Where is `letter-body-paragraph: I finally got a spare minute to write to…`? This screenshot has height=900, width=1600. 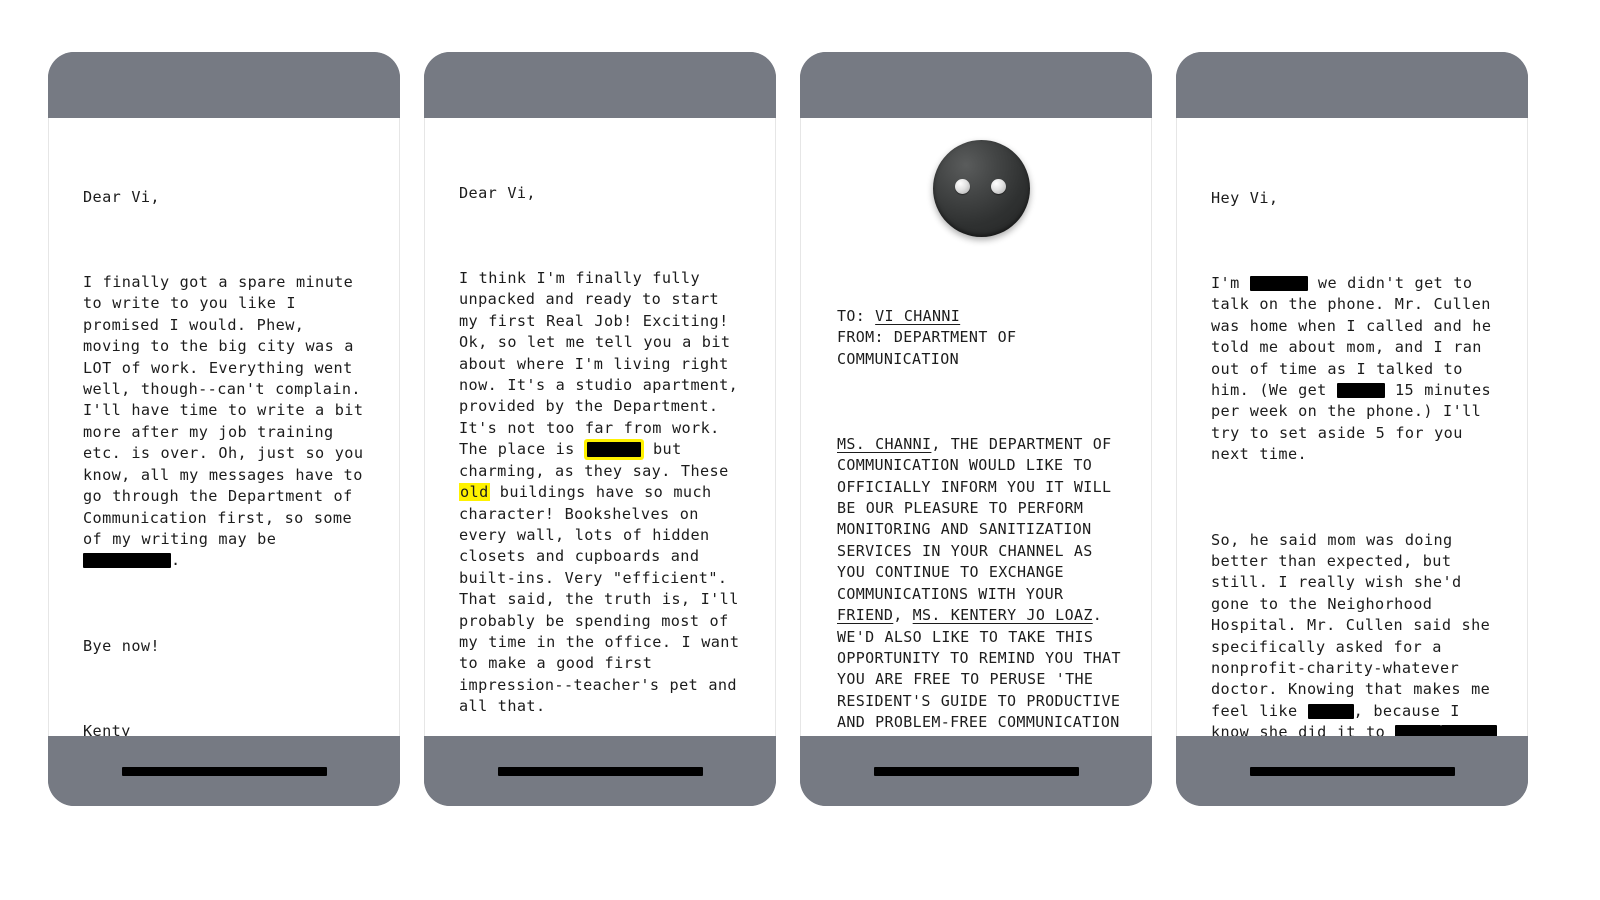
letter-body-paragraph: I finally got a spare minute to write to… is located at coordinates (226, 422).